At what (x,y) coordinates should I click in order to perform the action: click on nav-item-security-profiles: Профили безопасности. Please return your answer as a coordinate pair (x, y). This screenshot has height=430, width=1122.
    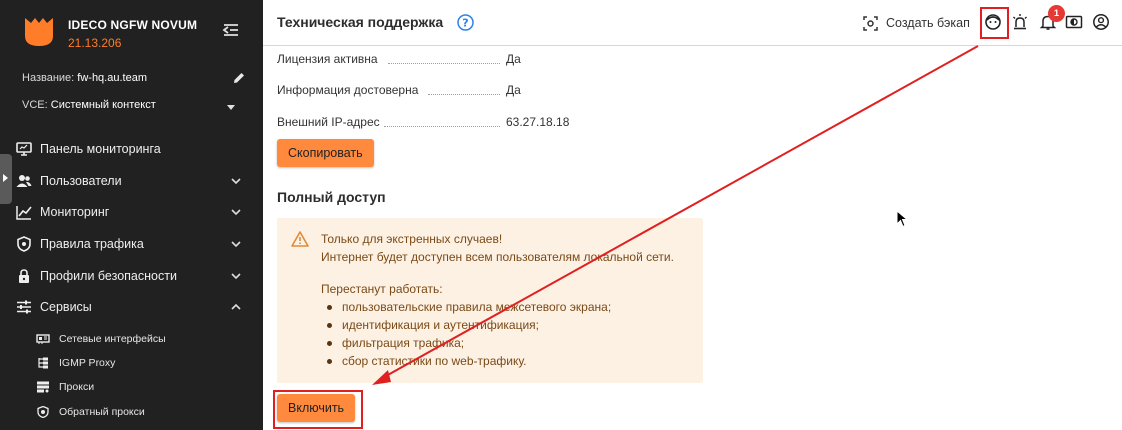
    Looking at the image, I should click on (131, 276).